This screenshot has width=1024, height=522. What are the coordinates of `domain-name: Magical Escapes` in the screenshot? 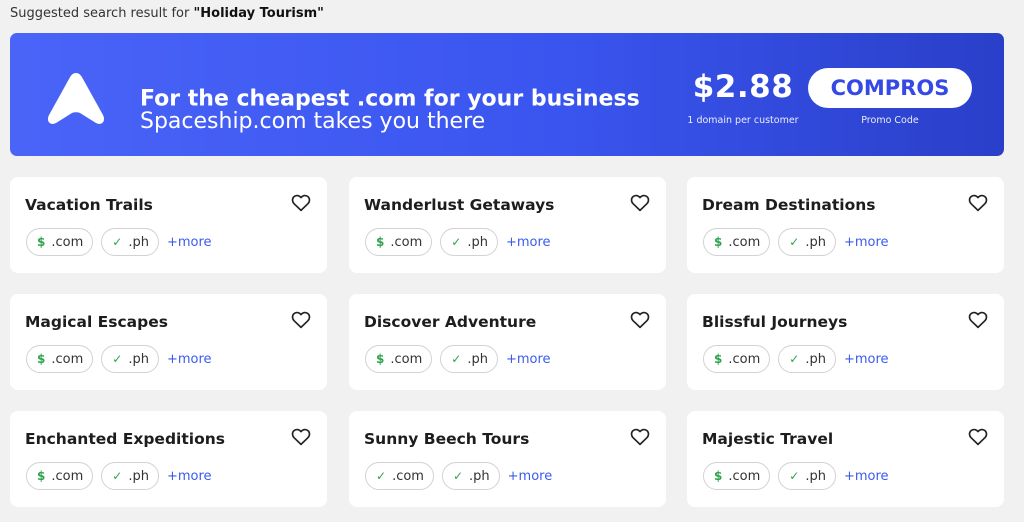 It's located at (96, 322).